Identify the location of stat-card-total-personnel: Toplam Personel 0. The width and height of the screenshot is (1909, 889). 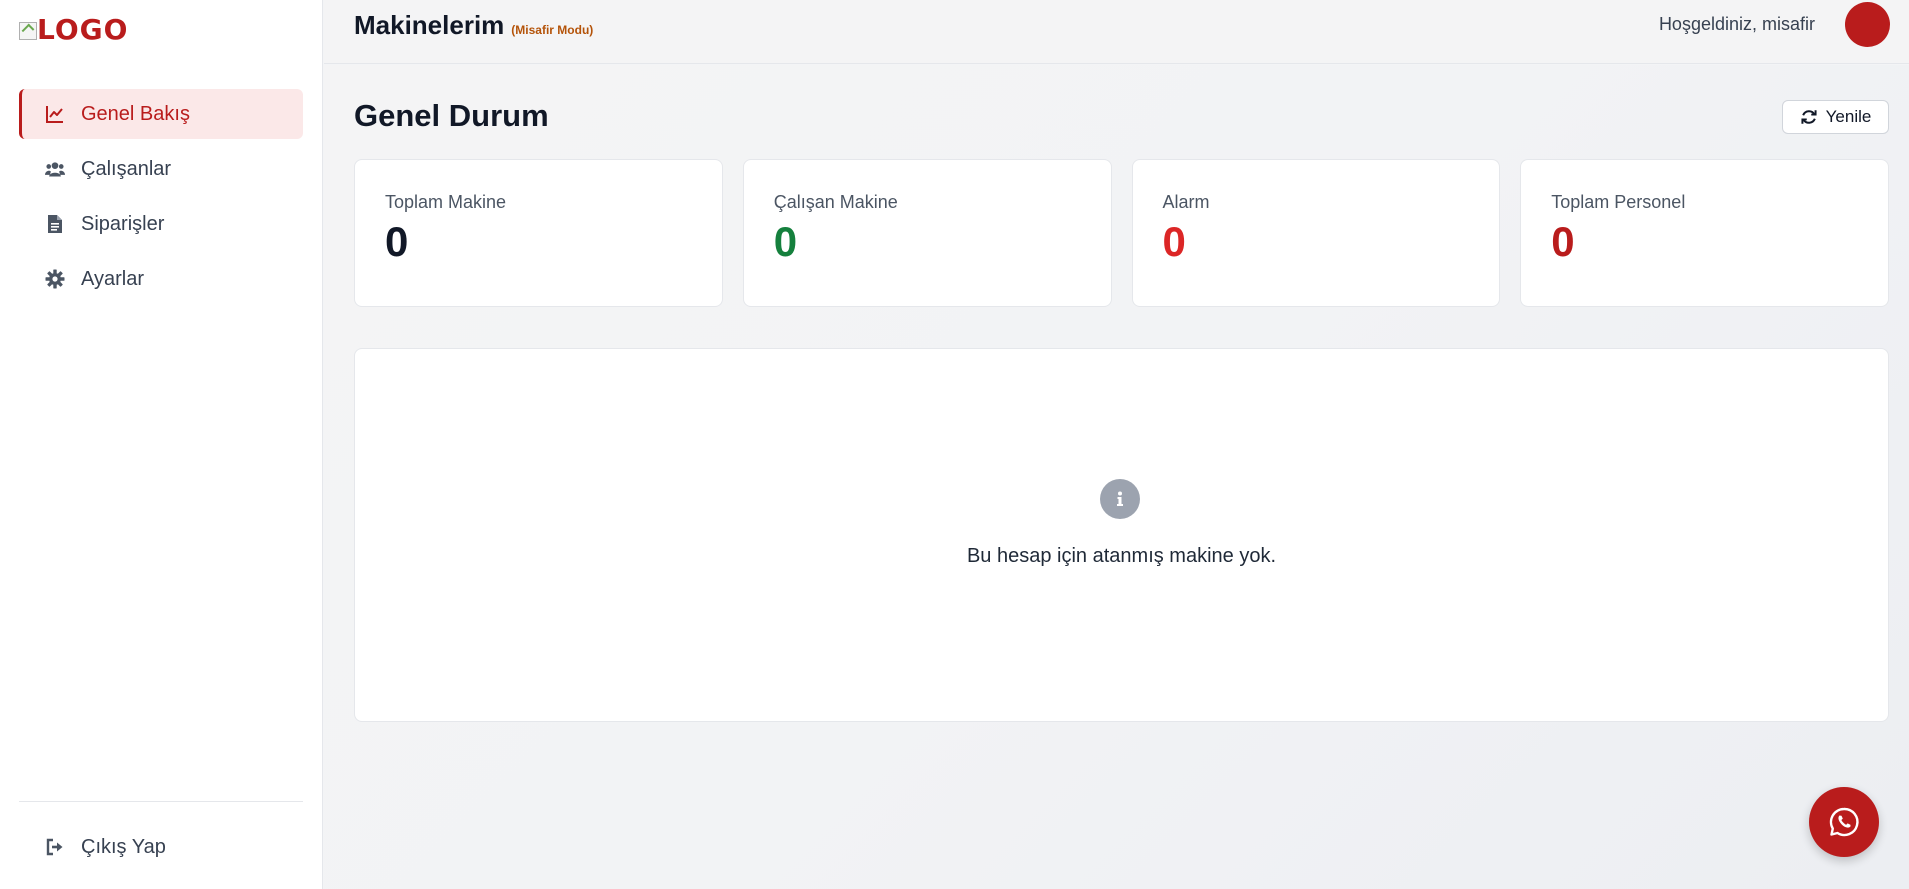
(1704, 233).